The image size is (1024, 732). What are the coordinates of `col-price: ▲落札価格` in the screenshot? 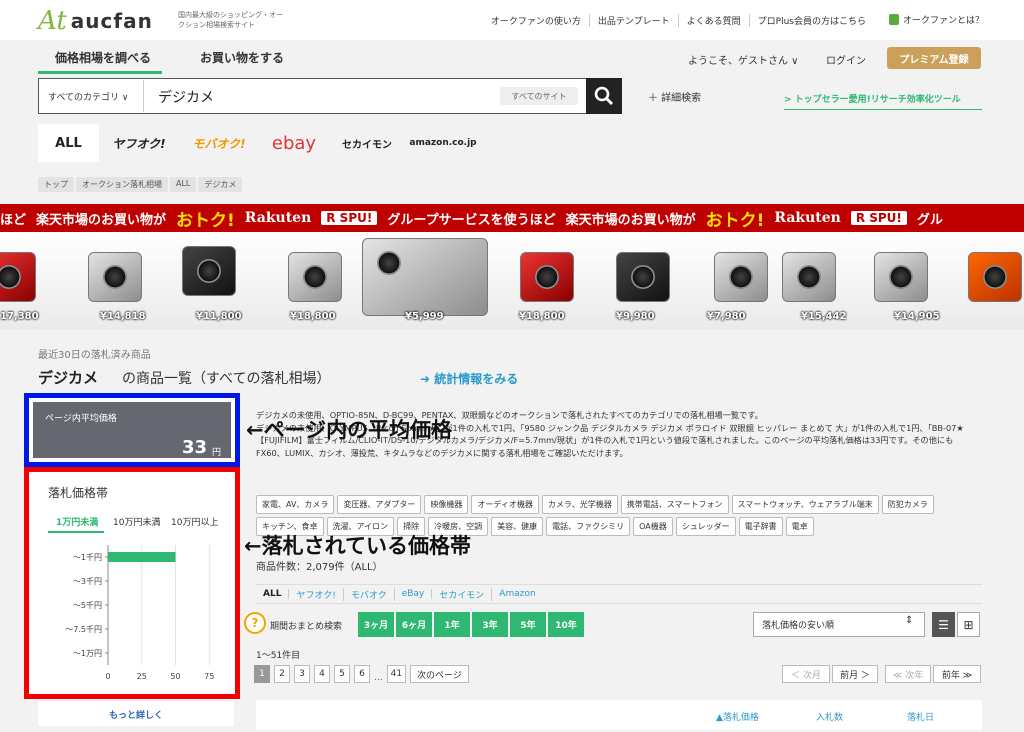 It's located at (737, 716).